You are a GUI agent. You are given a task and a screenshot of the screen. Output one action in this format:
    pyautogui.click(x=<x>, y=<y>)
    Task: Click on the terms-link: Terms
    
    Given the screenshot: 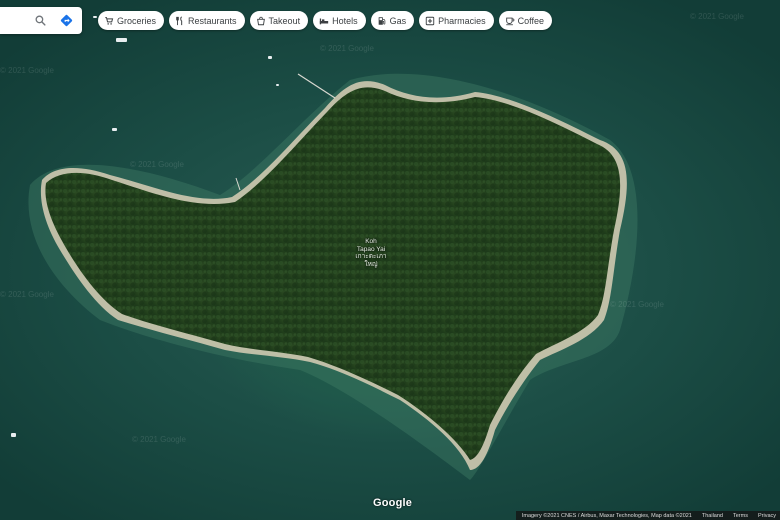 What is the action you would take?
    pyautogui.click(x=740, y=516)
    